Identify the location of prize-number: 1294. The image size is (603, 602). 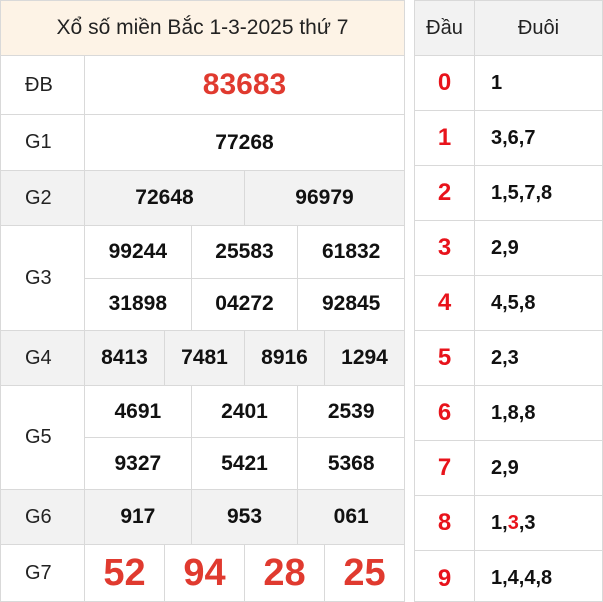
(364, 358).